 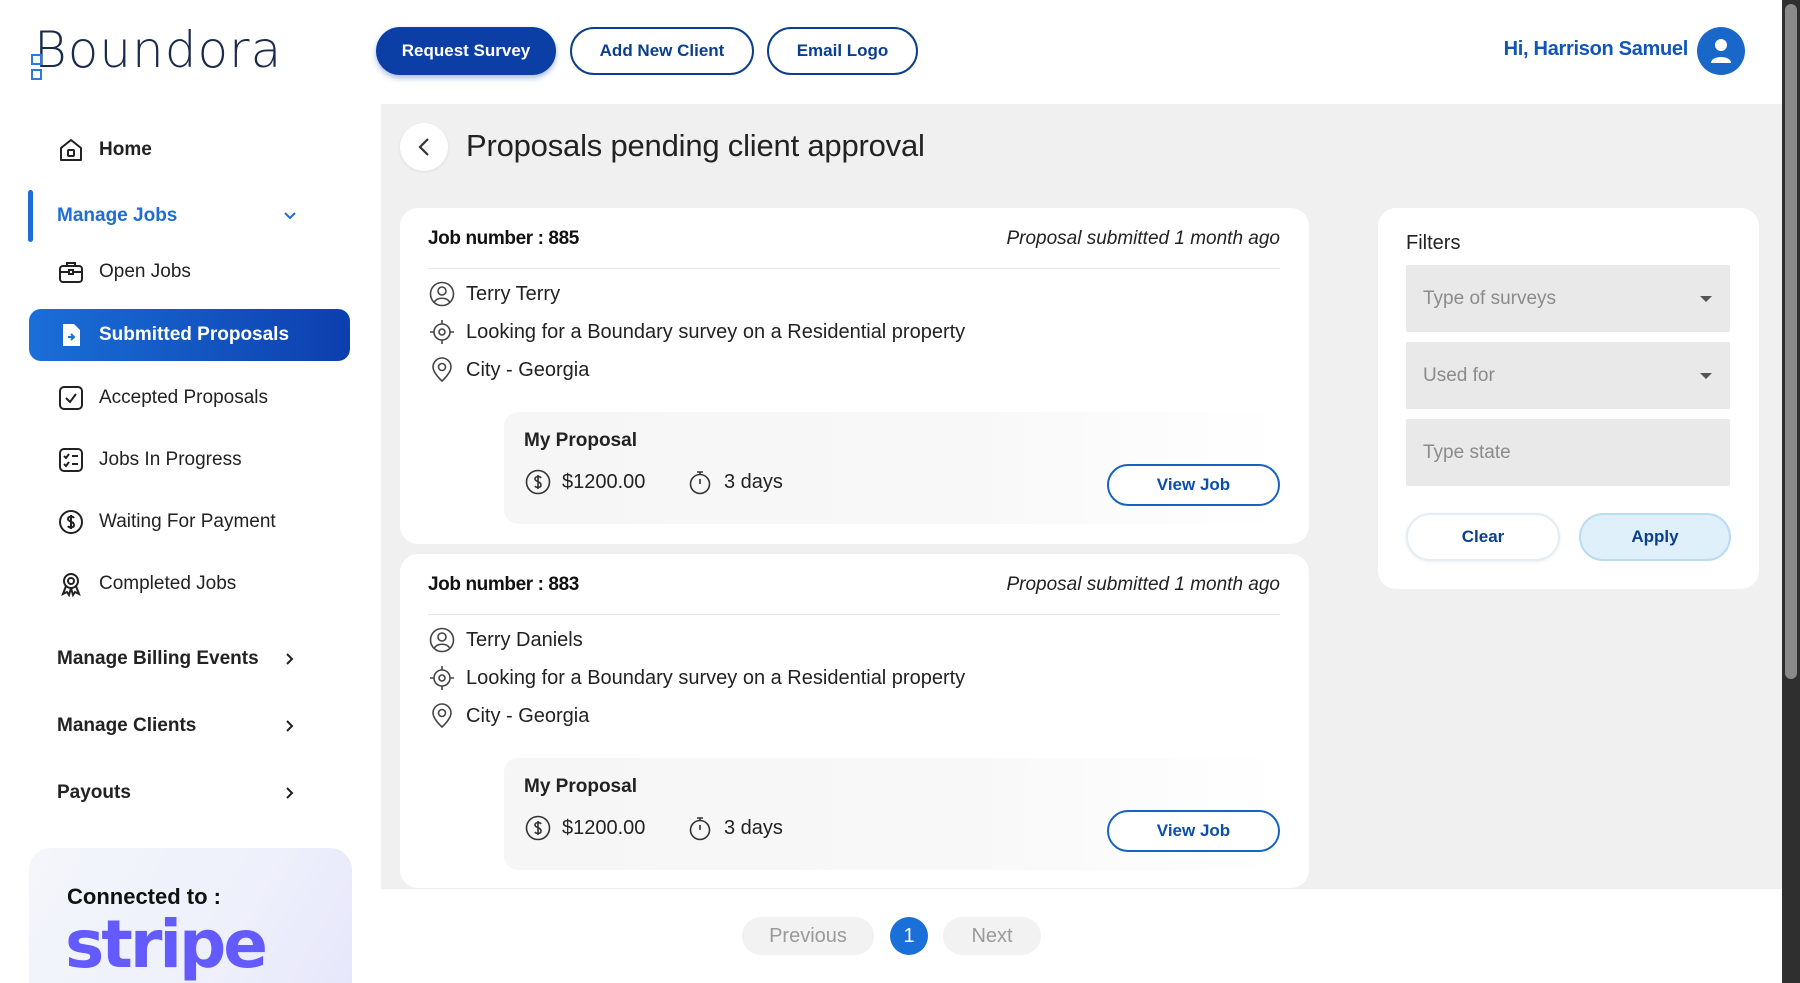 What do you see at coordinates (183, 397) in the screenshot?
I see `sidebar-item-label: Accepted Proposals` at bounding box center [183, 397].